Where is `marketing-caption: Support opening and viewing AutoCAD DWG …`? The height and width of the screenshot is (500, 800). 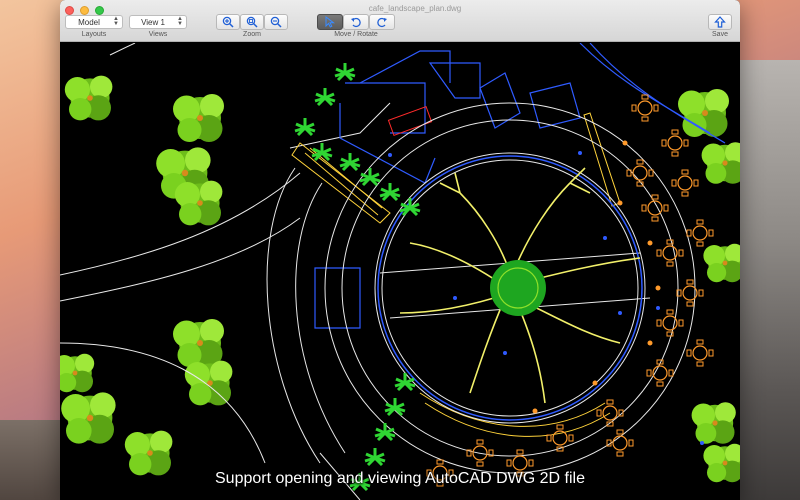 marketing-caption: Support opening and viewing AutoCAD DWG … is located at coordinates (400, 478).